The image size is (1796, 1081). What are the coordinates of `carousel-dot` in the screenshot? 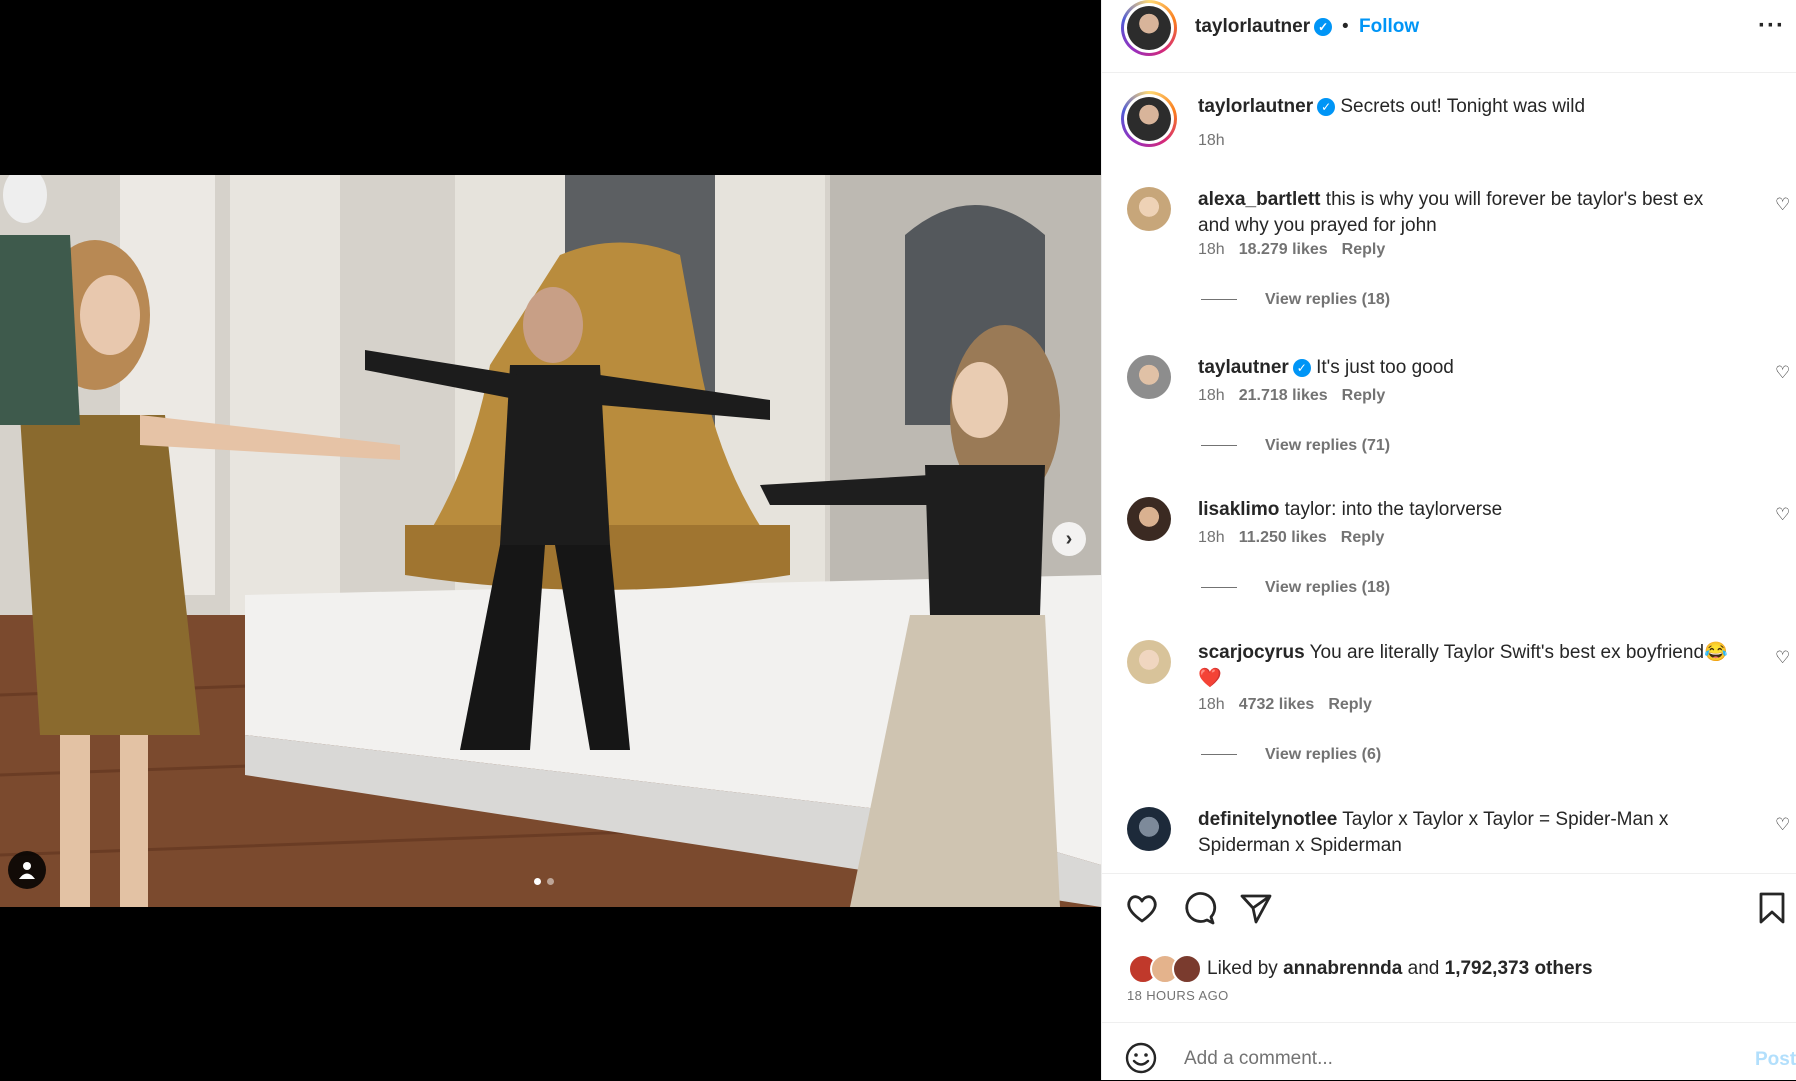 It's located at (550, 881).